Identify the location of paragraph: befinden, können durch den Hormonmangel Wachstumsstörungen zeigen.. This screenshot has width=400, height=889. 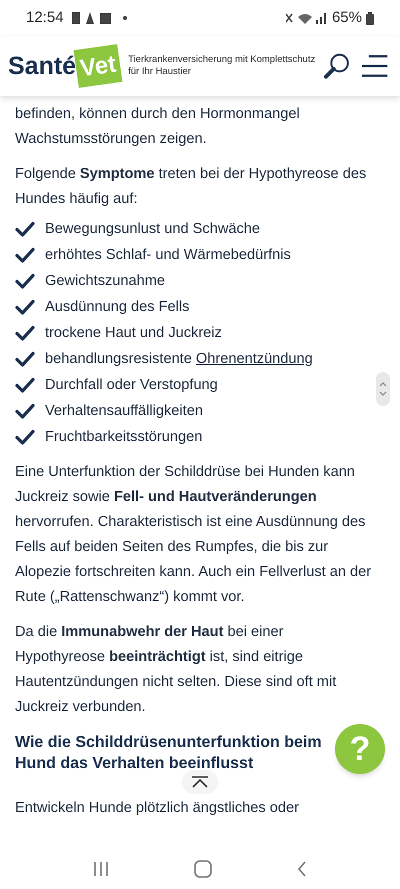
(158, 127).